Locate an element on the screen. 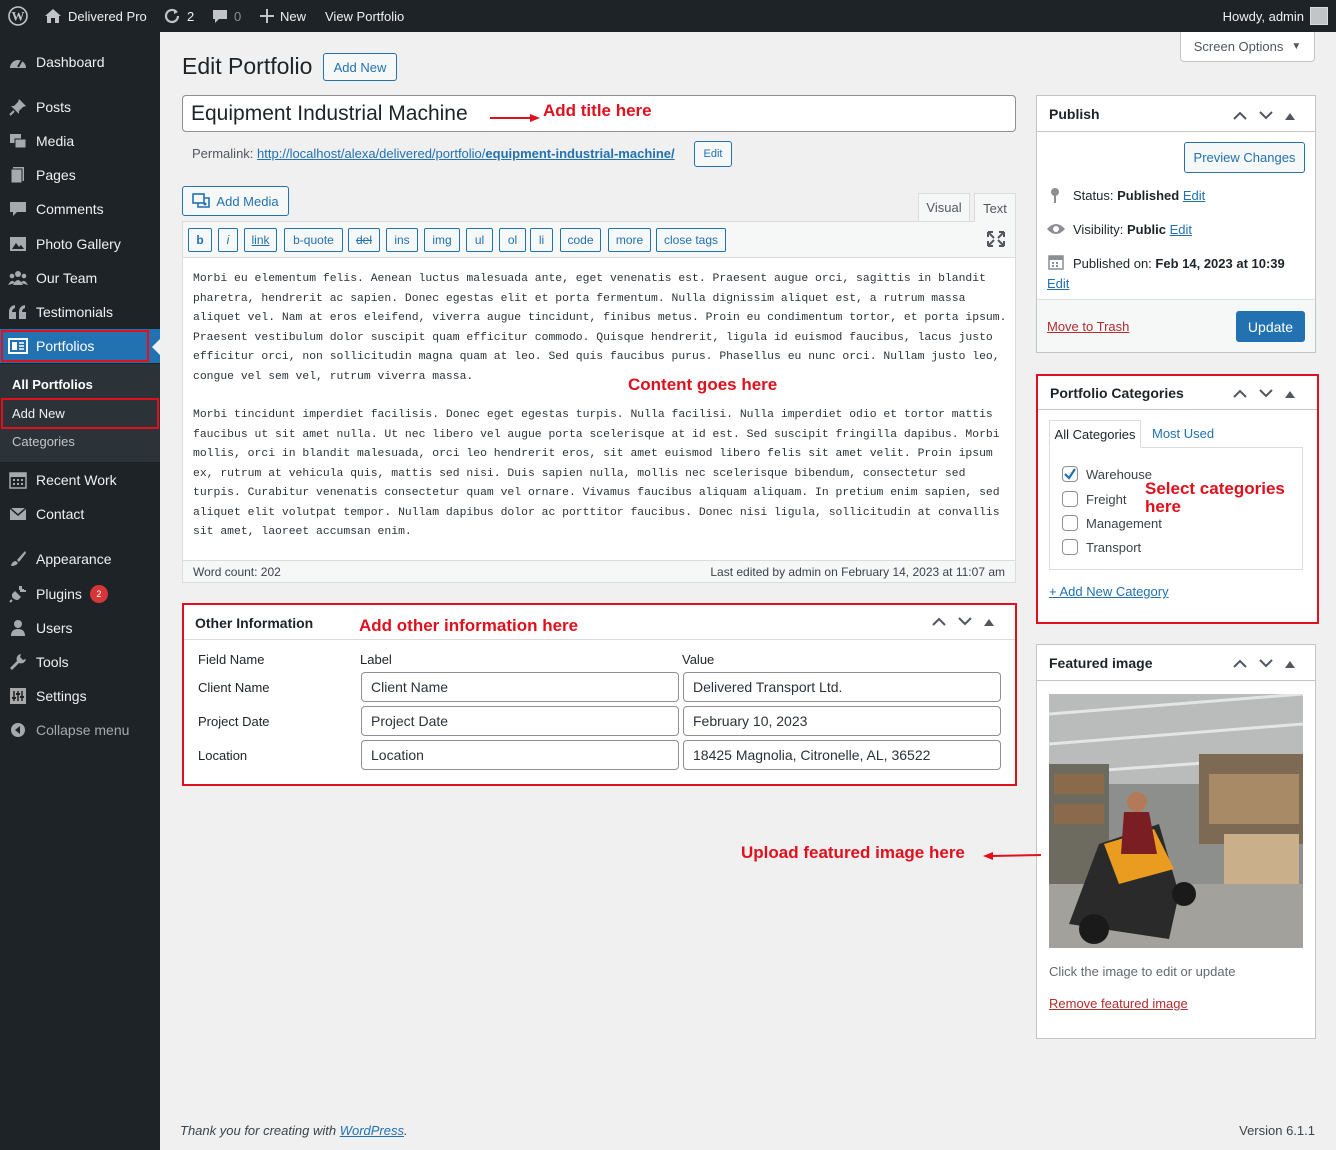 This screenshot has height=1150, width=1336. edit-date-link: Edit is located at coordinates (1058, 283).